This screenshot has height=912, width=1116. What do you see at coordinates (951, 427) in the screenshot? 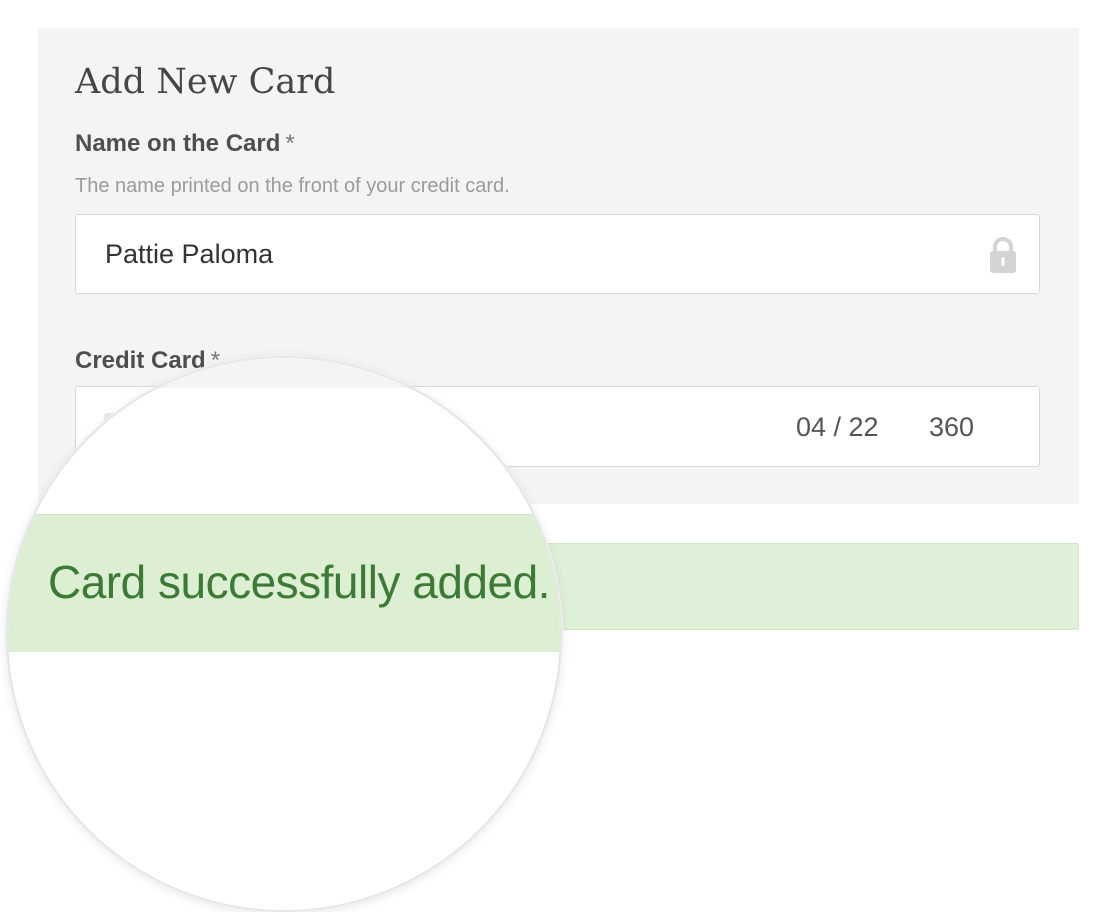
I see `card-cvc-field: 360` at bounding box center [951, 427].